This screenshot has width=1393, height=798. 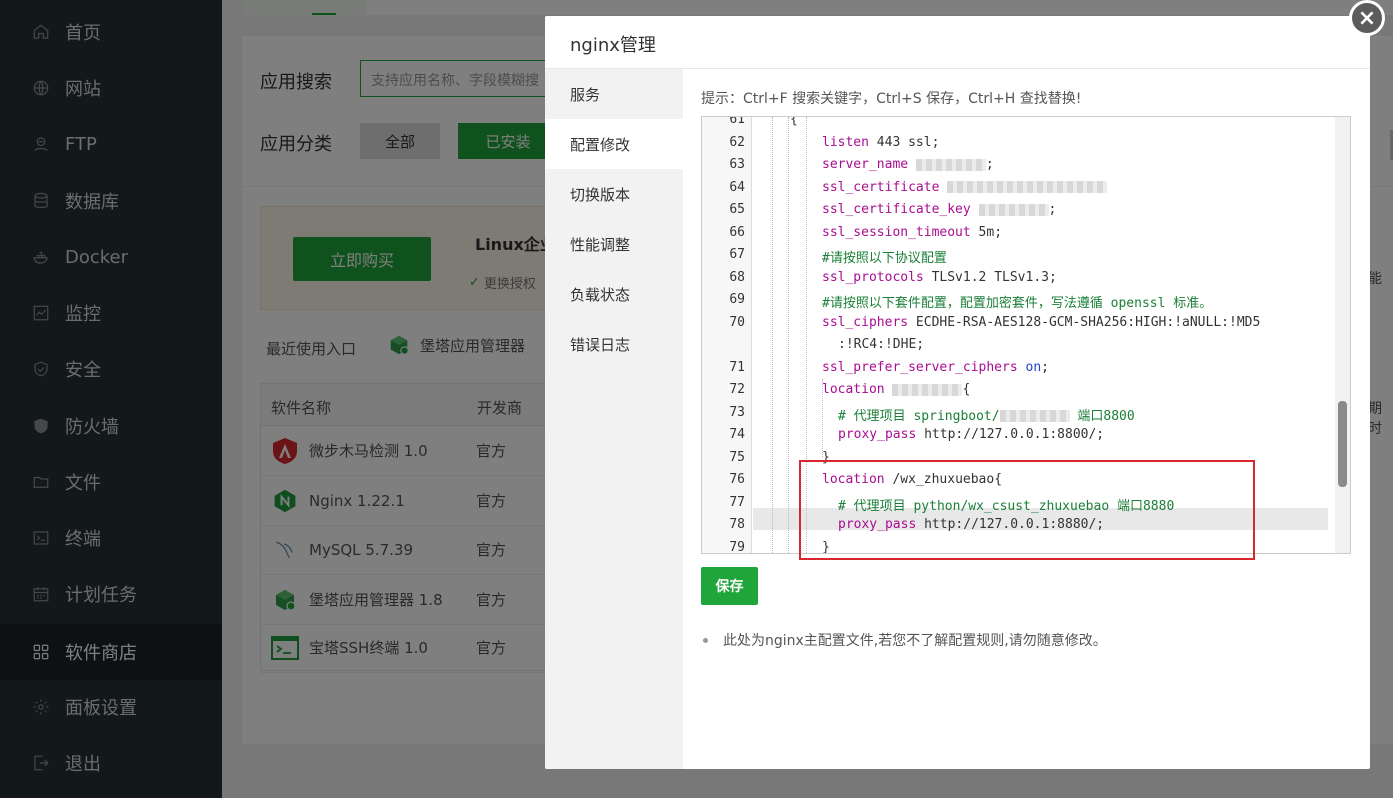 I want to click on code-directive: listen, so click(x=845, y=142).